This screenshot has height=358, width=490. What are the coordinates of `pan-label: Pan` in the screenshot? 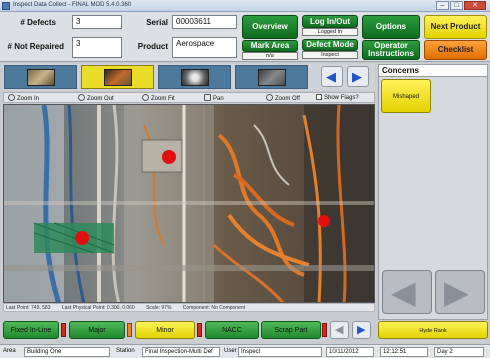 It's located at (218, 99).